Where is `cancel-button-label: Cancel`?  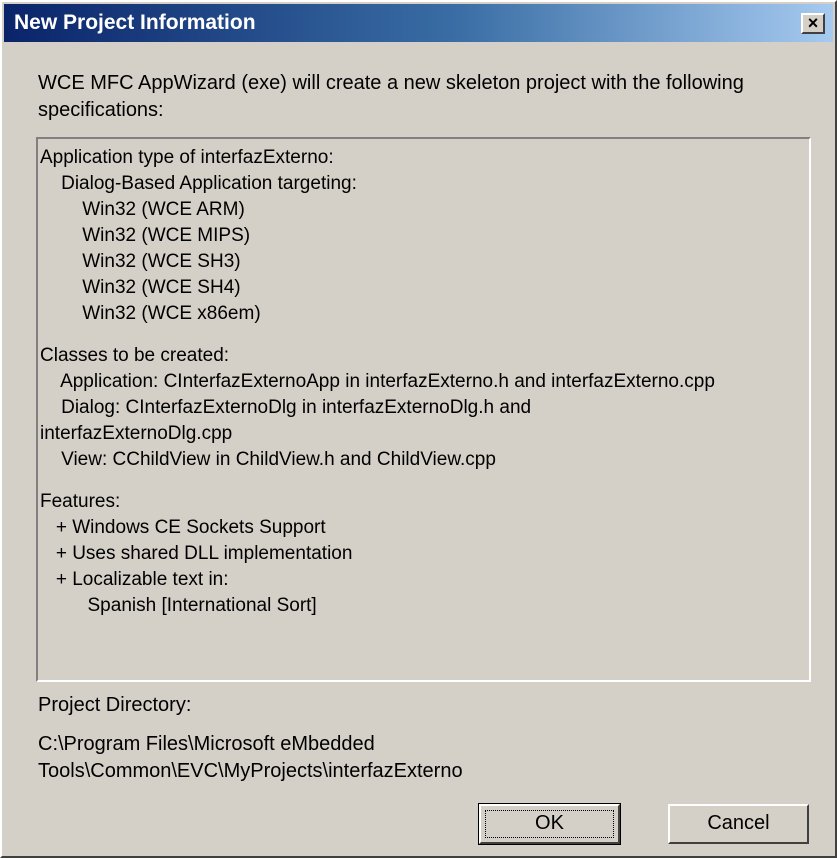
cancel-button-label: Cancel is located at coordinates (738, 823).